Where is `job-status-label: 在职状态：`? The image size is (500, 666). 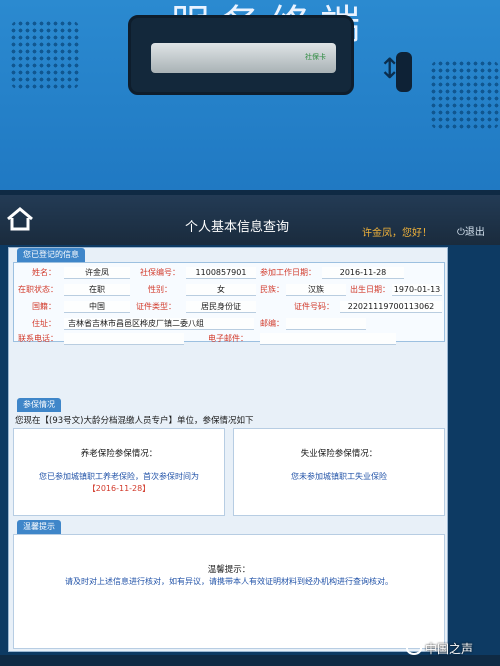
job-status-label: 在职状态： is located at coordinates (38, 289).